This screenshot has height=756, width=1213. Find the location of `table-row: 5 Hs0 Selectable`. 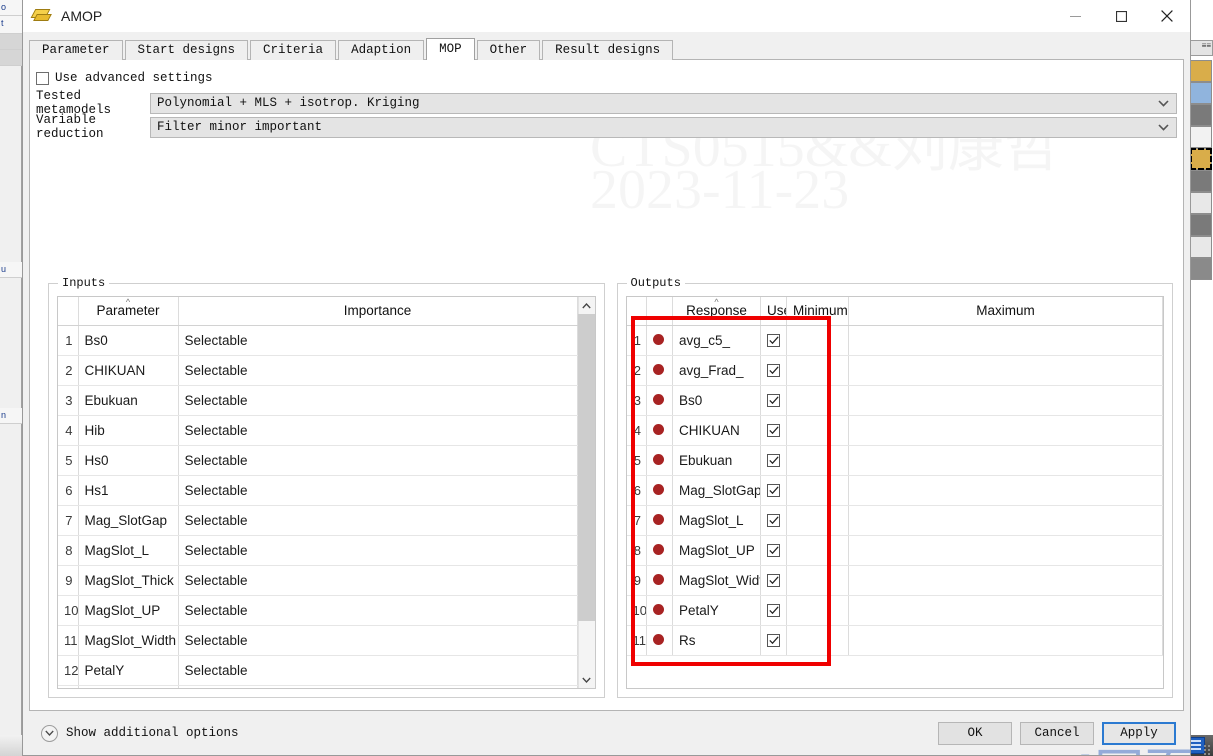

table-row: 5 Hs0 Selectable is located at coordinates (318, 460).